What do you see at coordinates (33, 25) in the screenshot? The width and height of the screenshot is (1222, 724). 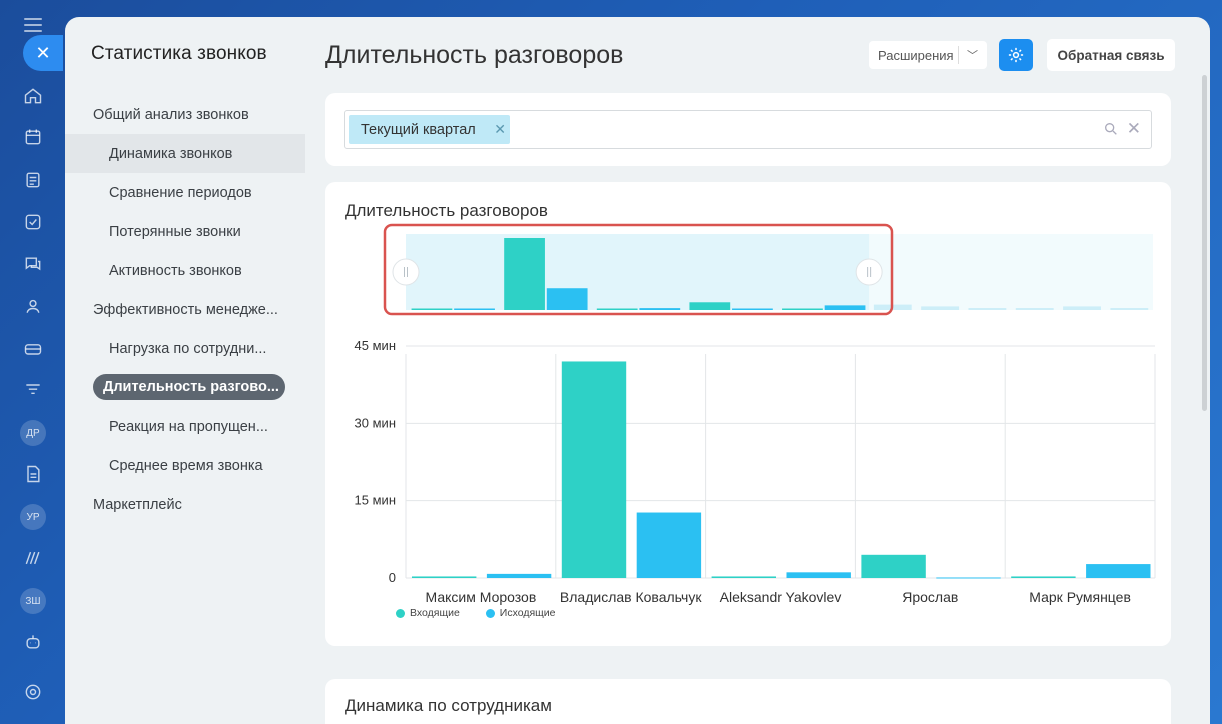 I see `menu-icon` at bounding box center [33, 25].